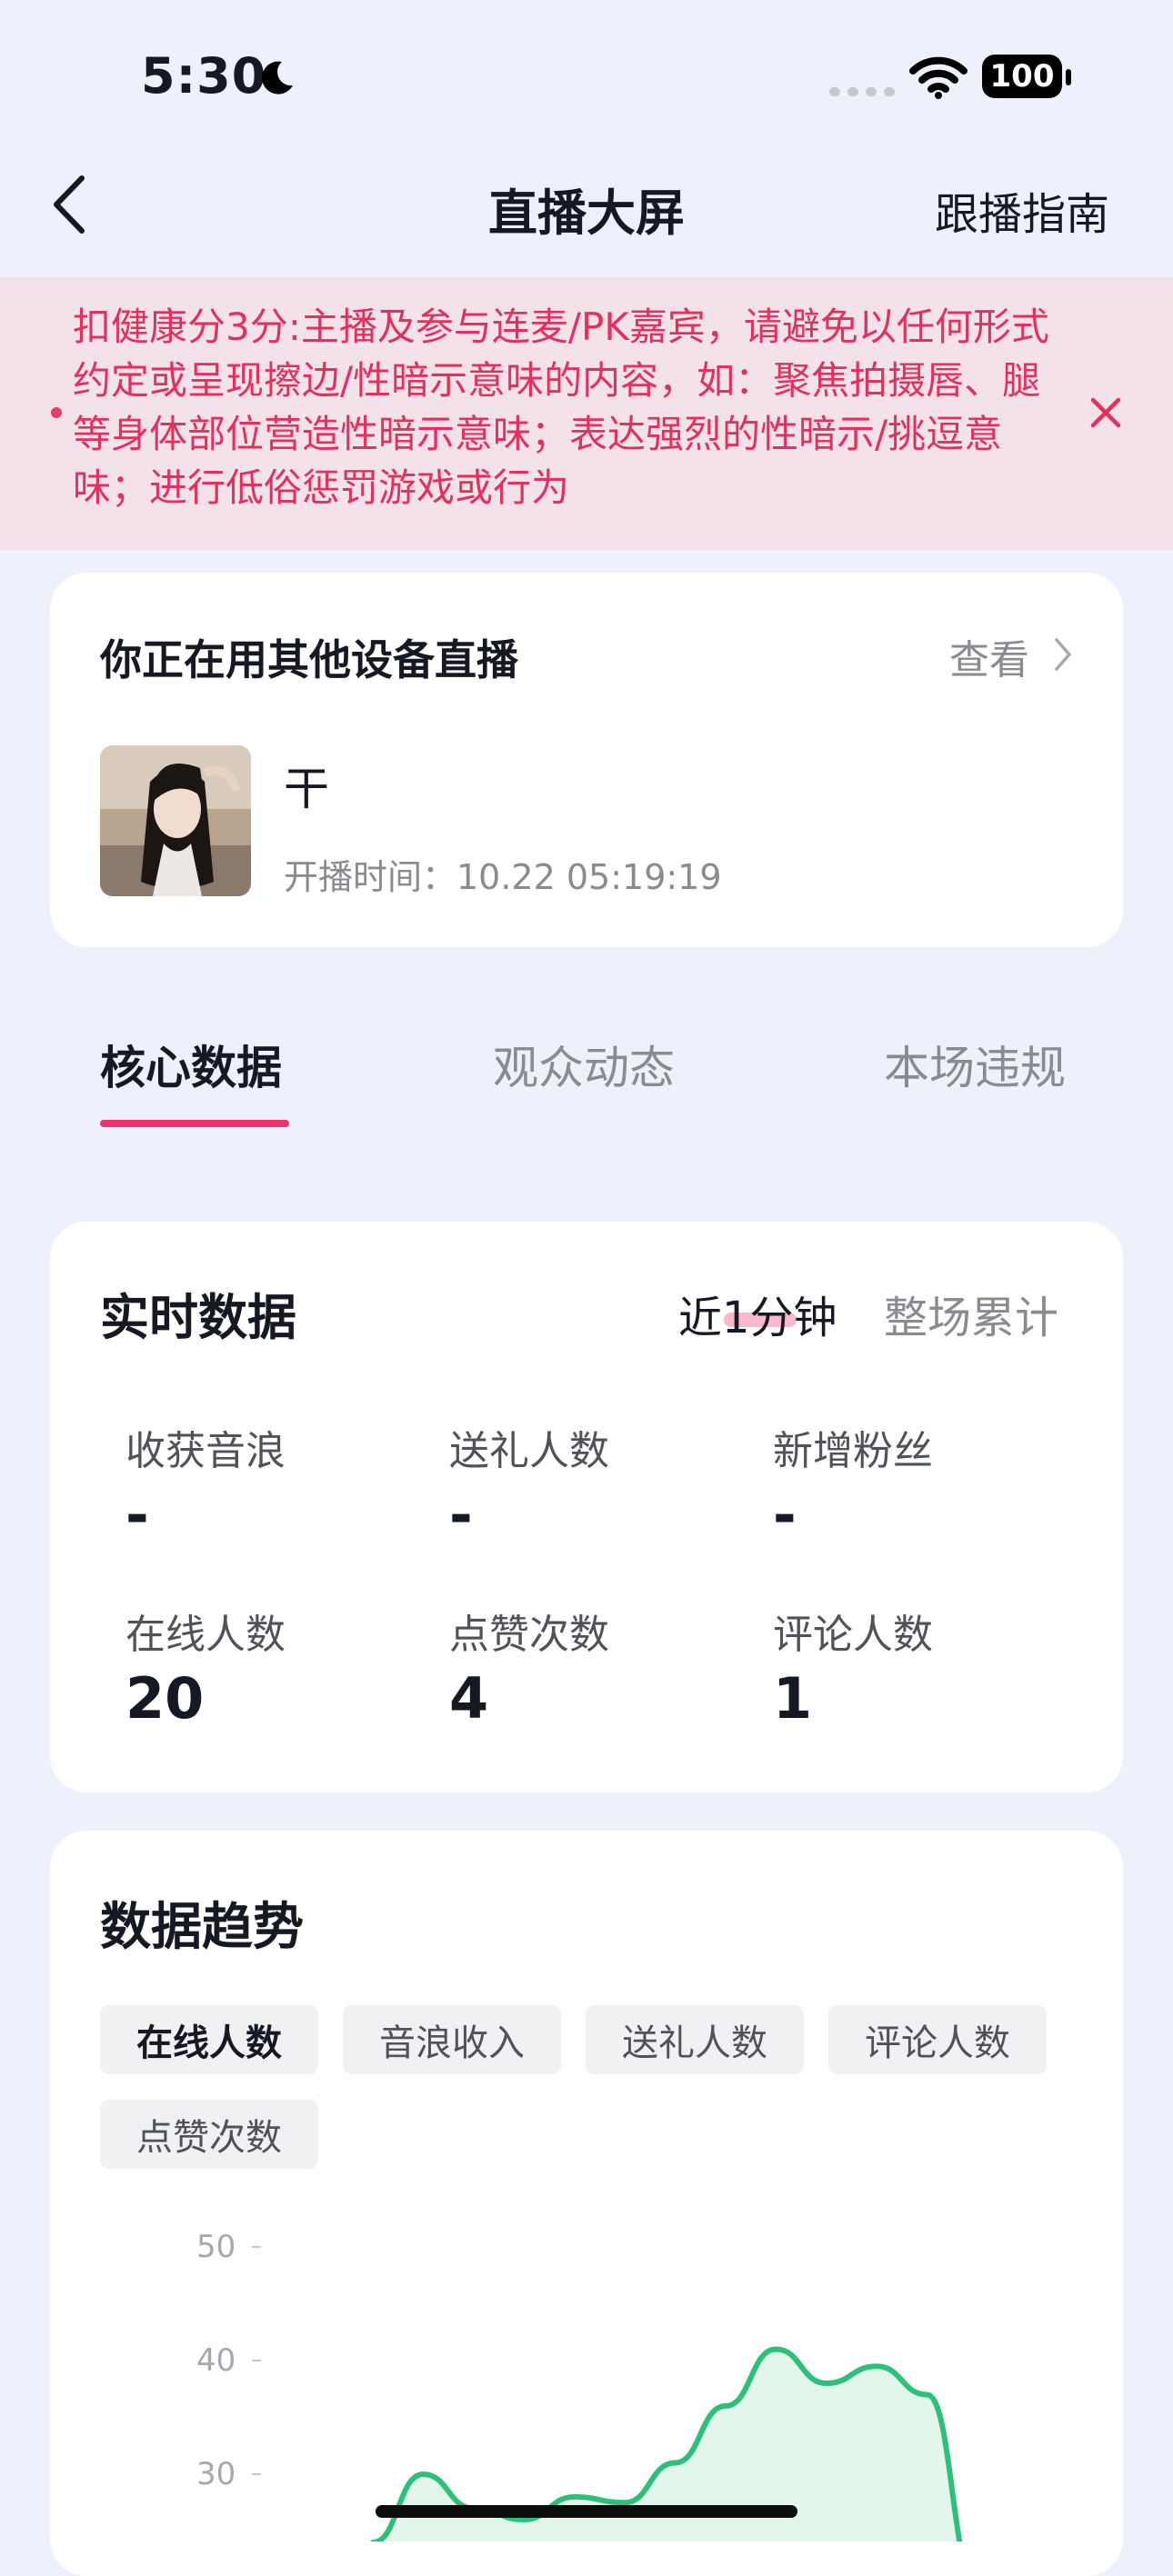  I want to click on chip-sound-wave-income: 音浪收入, so click(452, 2039).